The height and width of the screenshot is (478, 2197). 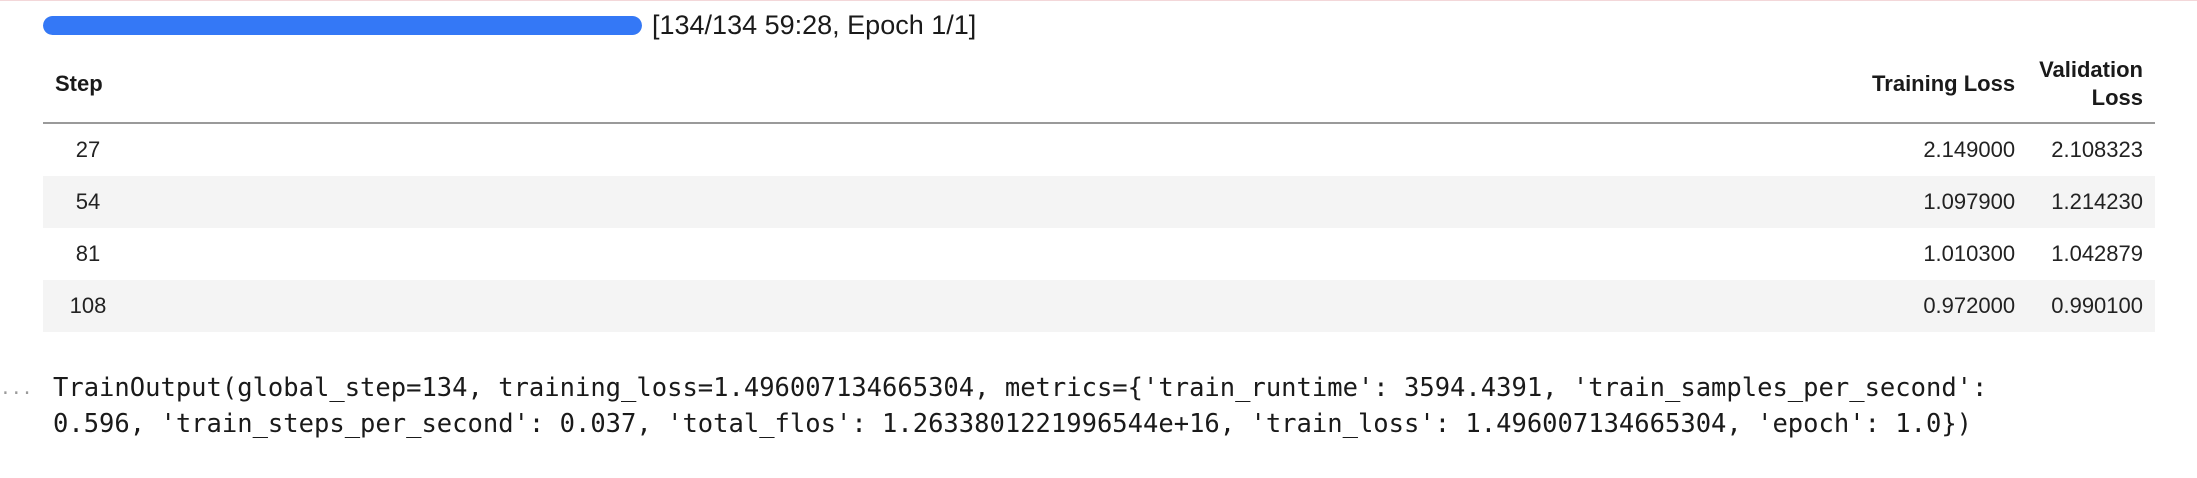 What do you see at coordinates (1969, 253) in the screenshot?
I see `cell-training-loss: 1.010300` at bounding box center [1969, 253].